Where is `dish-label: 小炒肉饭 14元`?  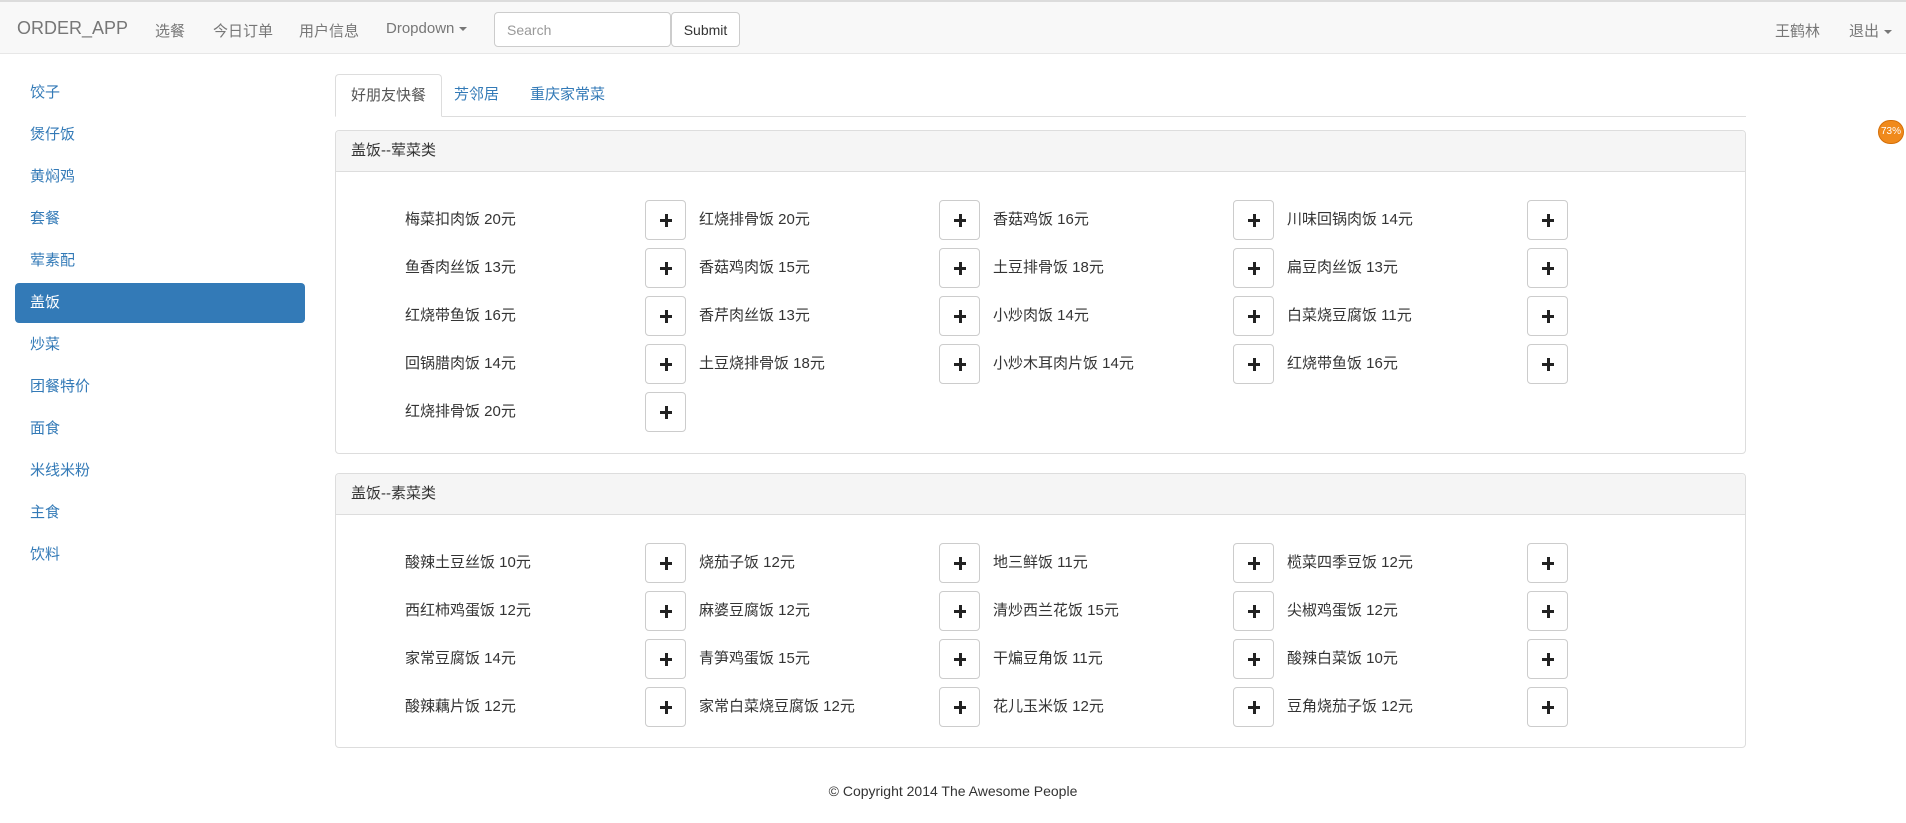
dish-label: 小炒肉饭 14元 is located at coordinates (1041, 315).